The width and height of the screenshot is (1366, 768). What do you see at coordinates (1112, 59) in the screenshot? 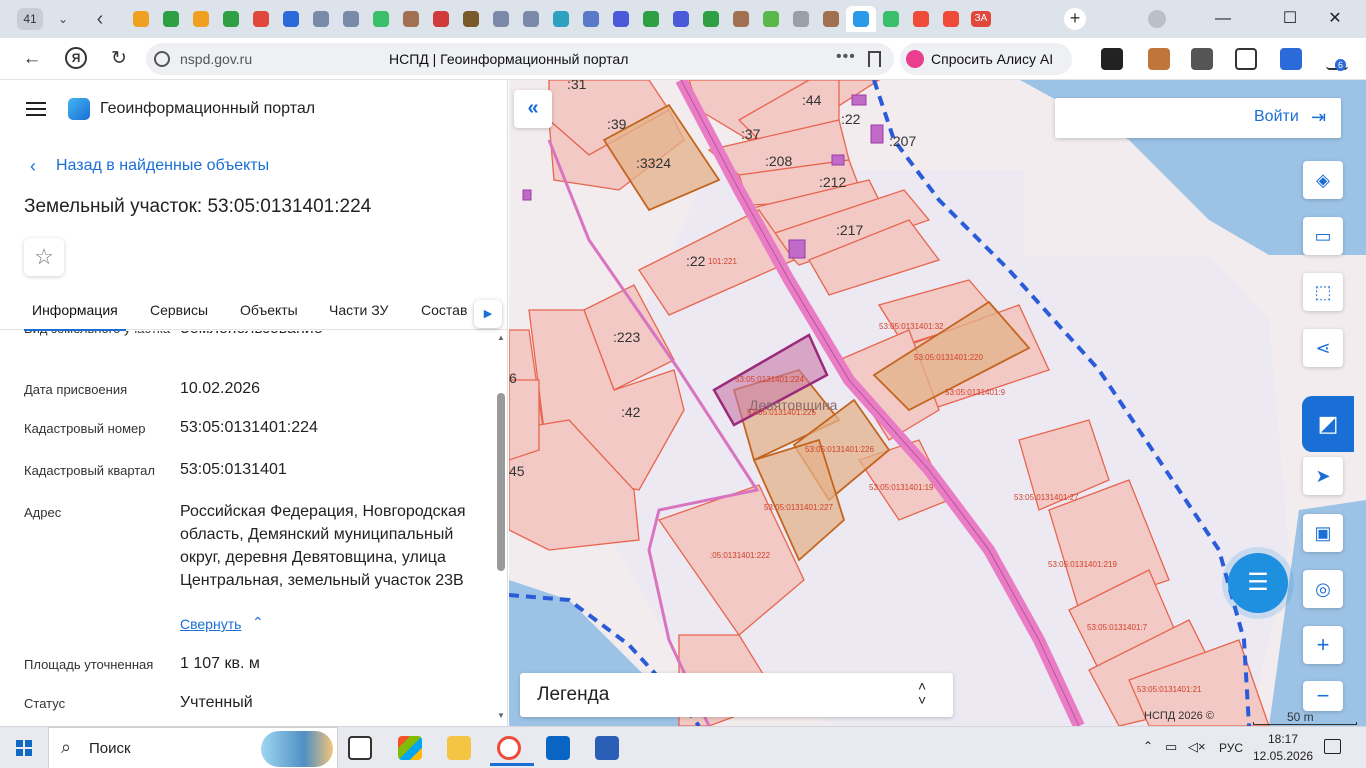
I see `extension-k-icon` at bounding box center [1112, 59].